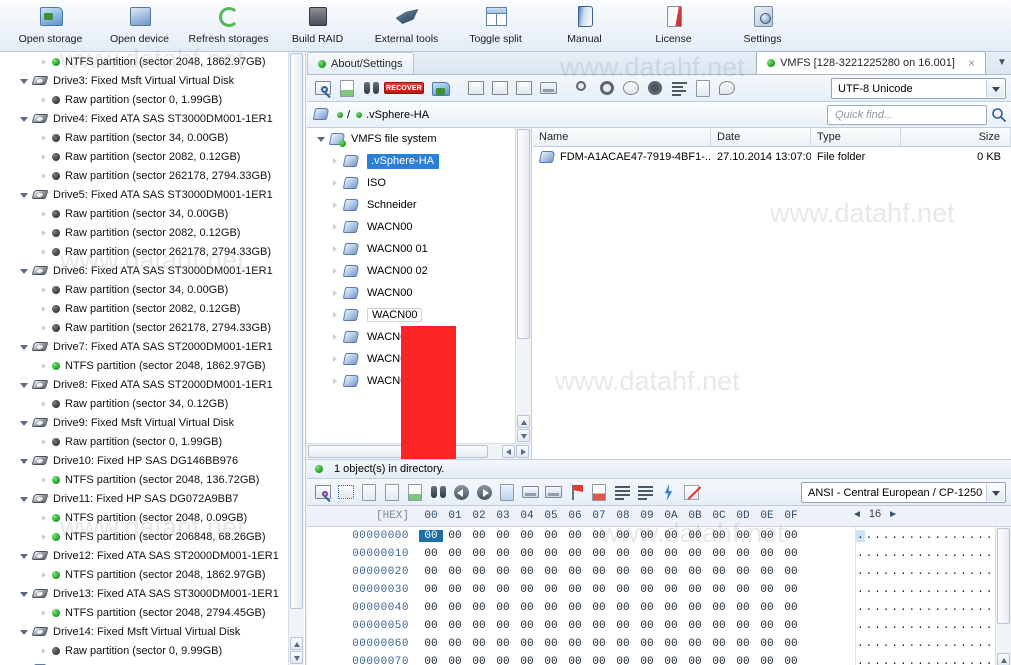  What do you see at coordinates (317, 25) in the screenshot?
I see `toolbar-button-build-raid: Build RAID` at bounding box center [317, 25].